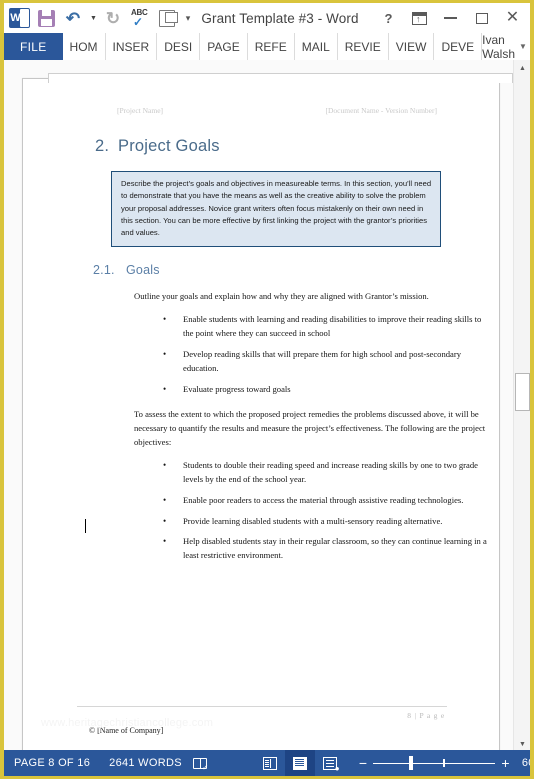 This screenshot has width=534, height=779. Describe the element at coordinates (140, 110) in the screenshot. I see `header-project-name: [Project Name]` at that location.